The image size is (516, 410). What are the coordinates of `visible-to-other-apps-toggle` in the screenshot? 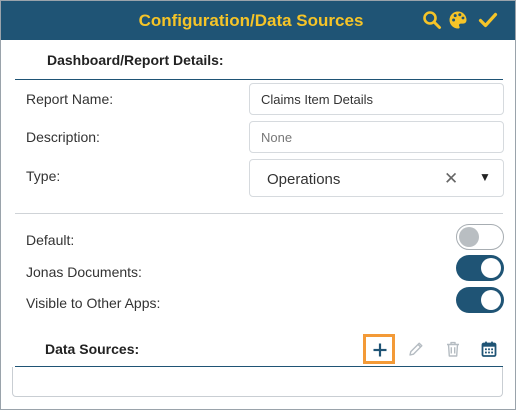 It's located at (480, 300).